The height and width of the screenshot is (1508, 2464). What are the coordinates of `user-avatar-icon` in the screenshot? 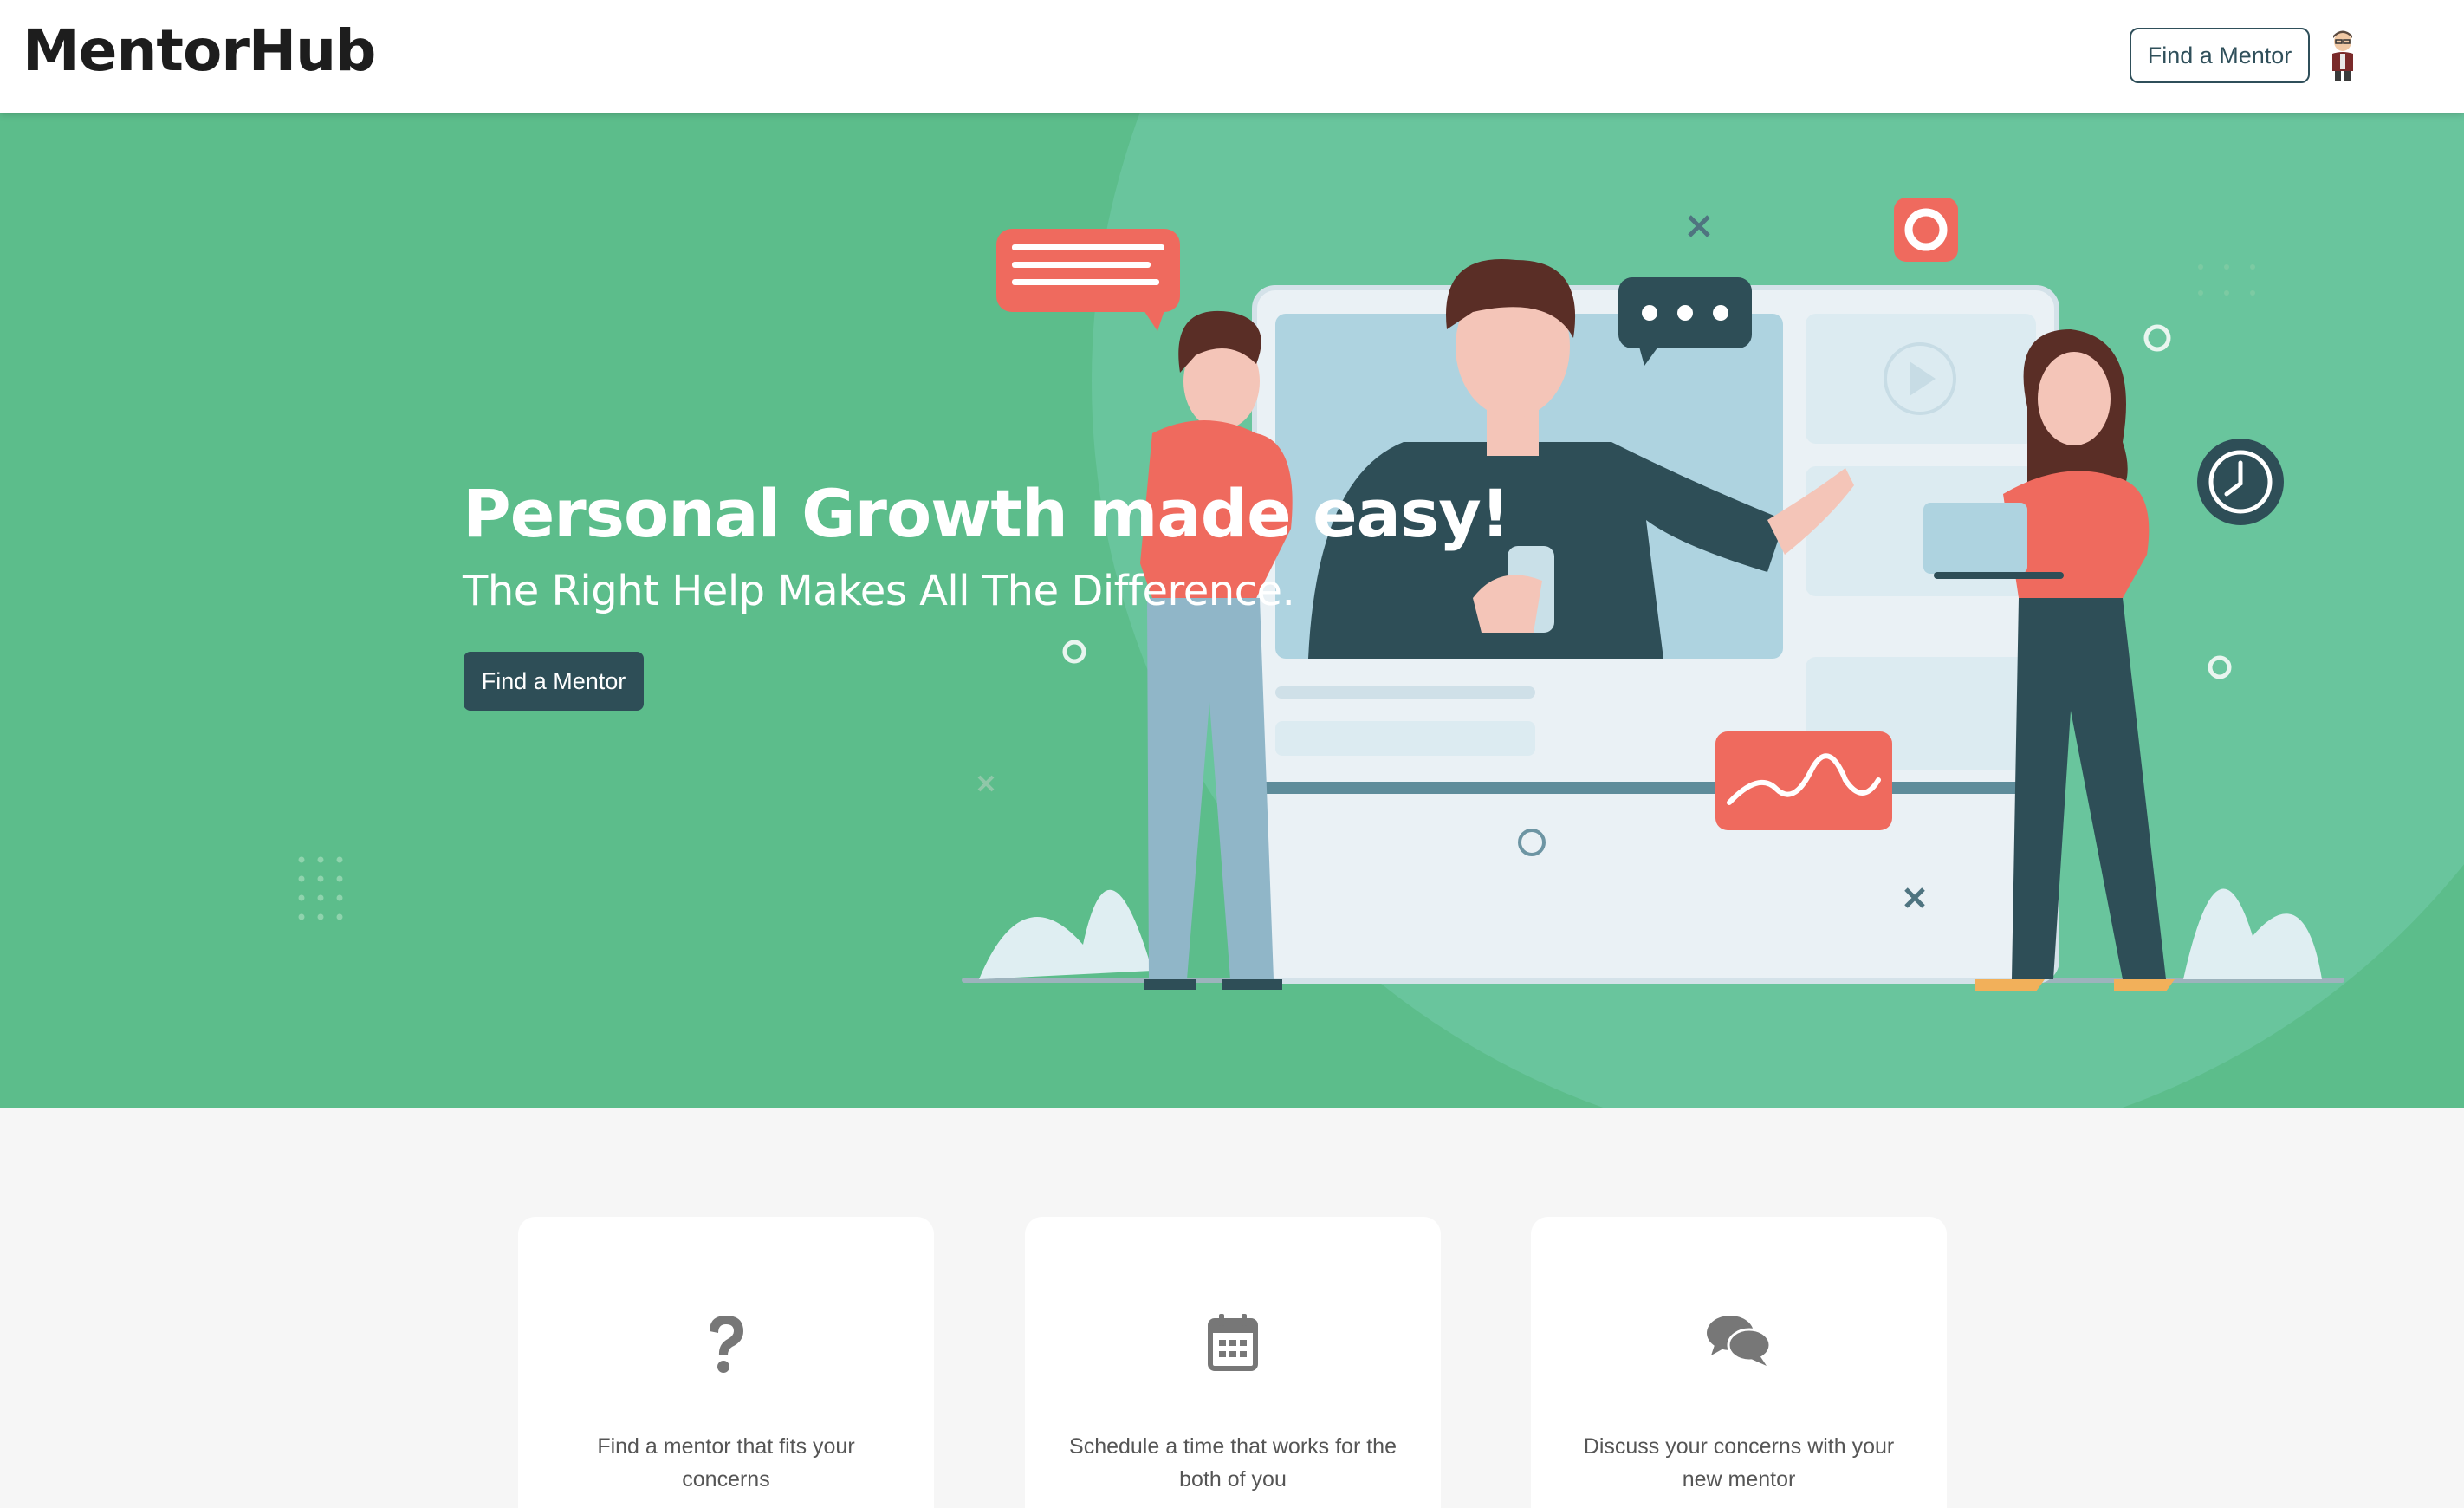 It's located at (2342, 56).